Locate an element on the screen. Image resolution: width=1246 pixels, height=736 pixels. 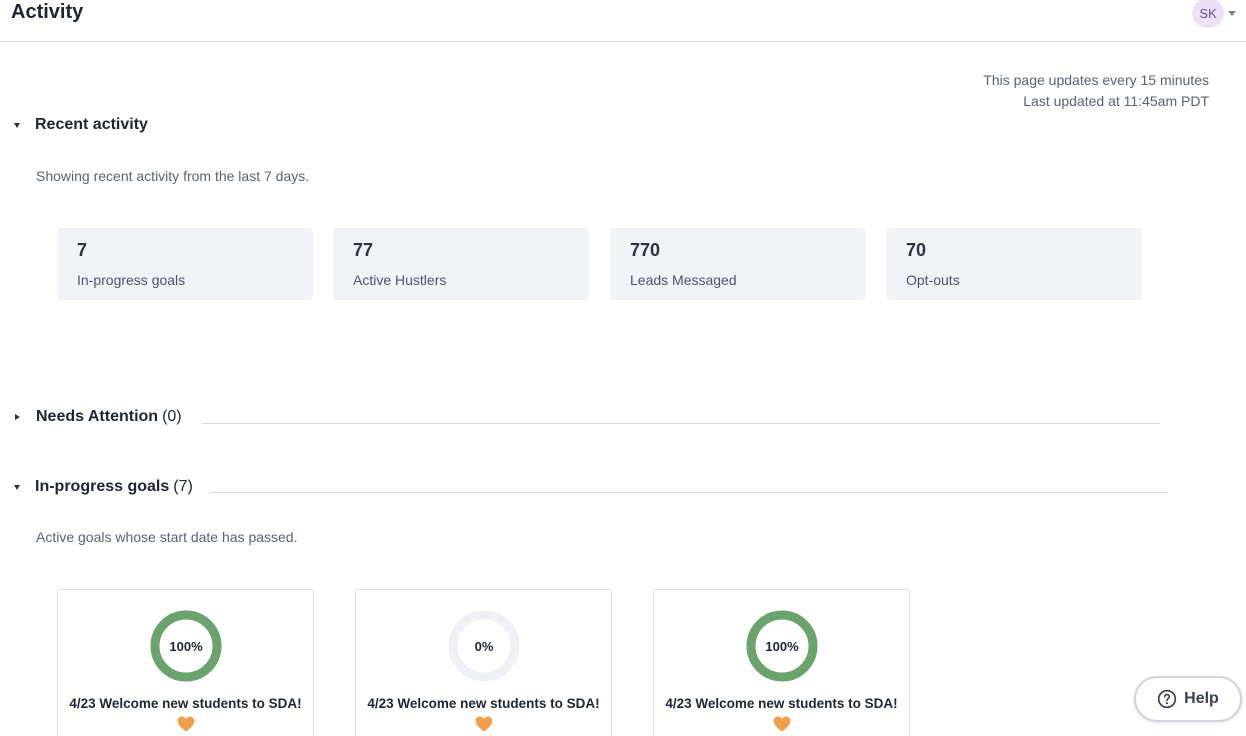
stat-label: In-progress goals is located at coordinates (131, 280).